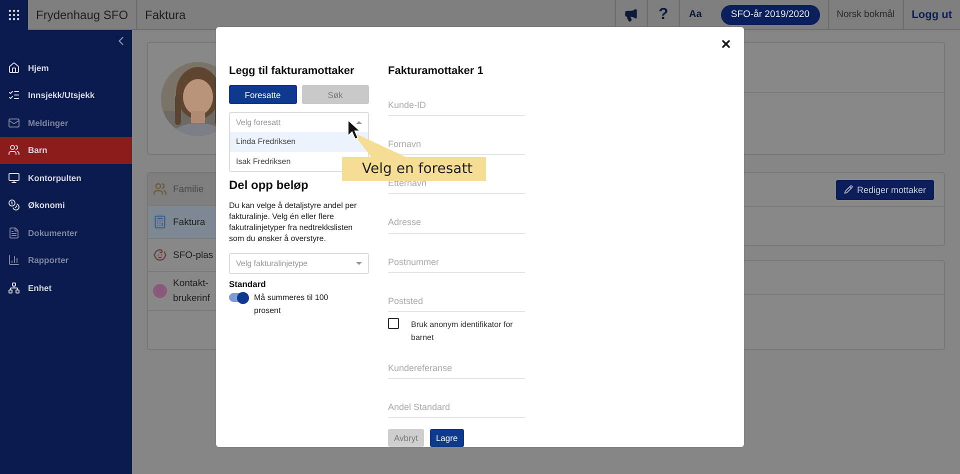 The image size is (960, 474). What do you see at coordinates (258, 122) in the screenshot?
I see `dropdown-placeholder: Velg foresatt` at bounding box center [258, 122].